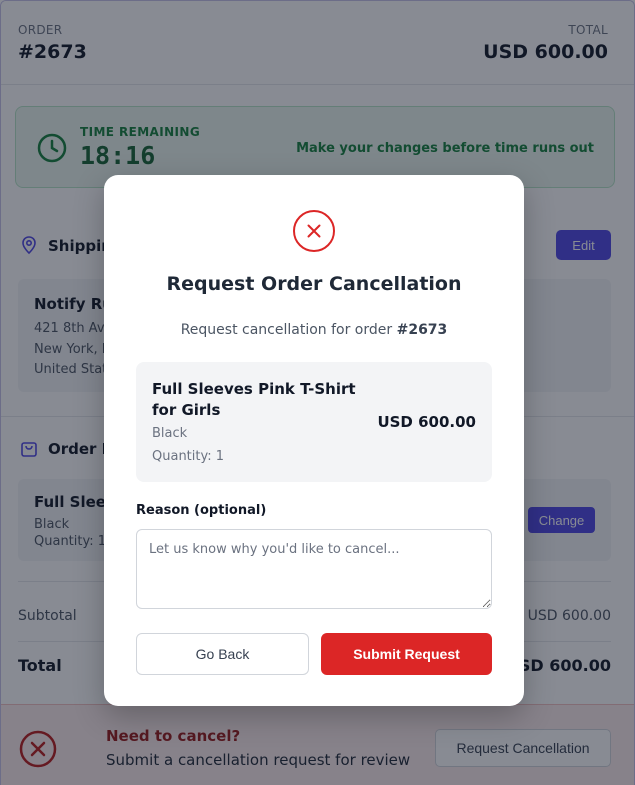 The image size is (635, 785). Describe the element at coordinates (314, 569) in the screenshot. I see `reason-textarea` at that location.